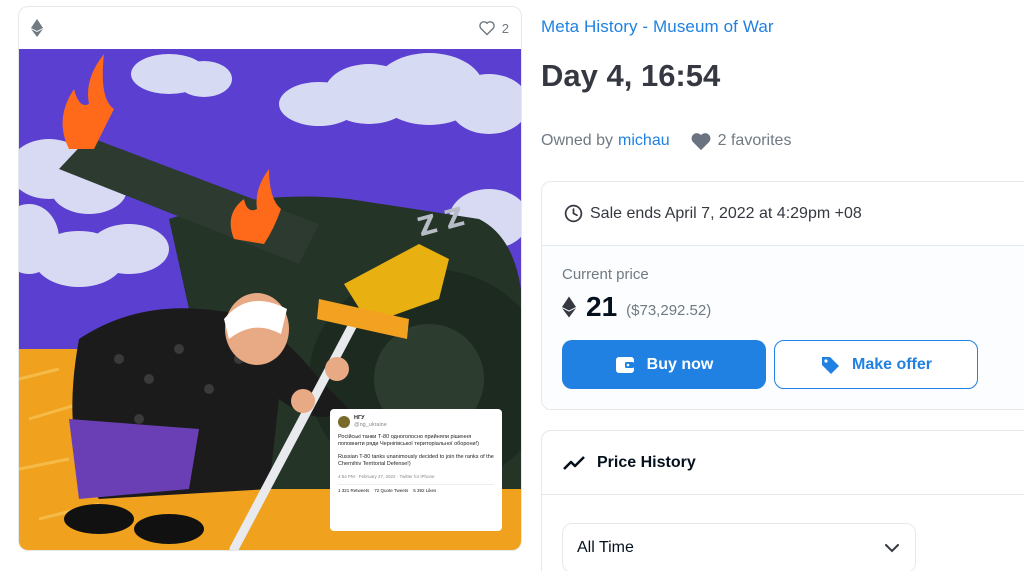  Describe the element at coordinates (680, 364) in the screenshot. I see `buy-now-label: Buy now` at that location.